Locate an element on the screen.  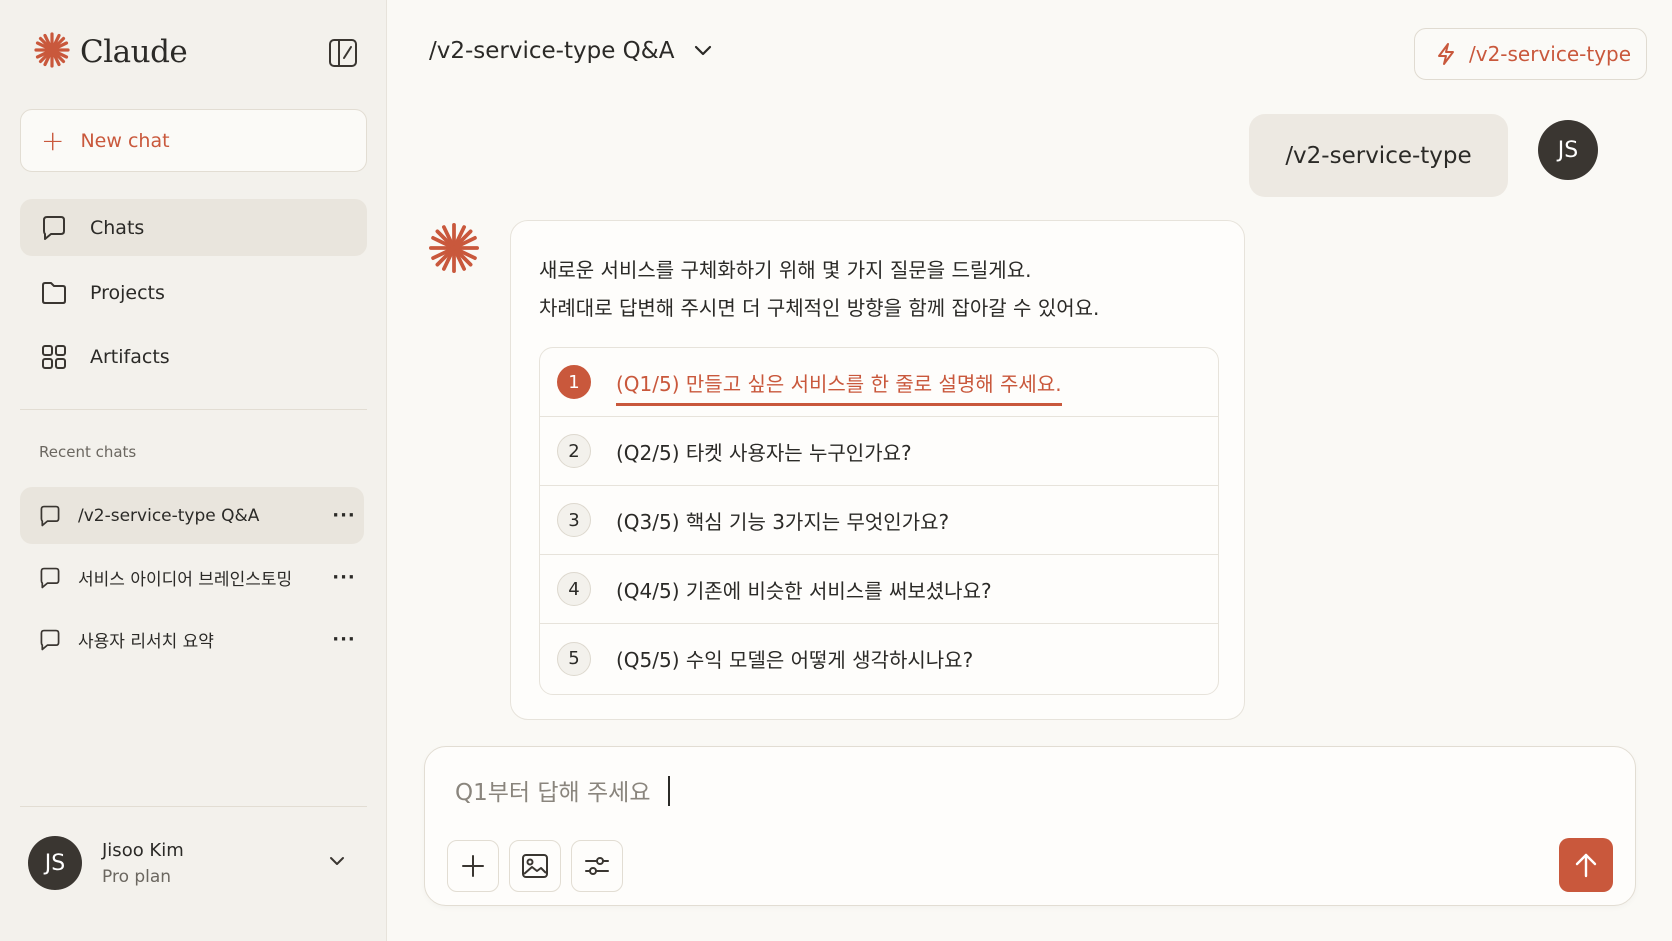
sidebar-toggle-icon is located at coordinates (343, 53).